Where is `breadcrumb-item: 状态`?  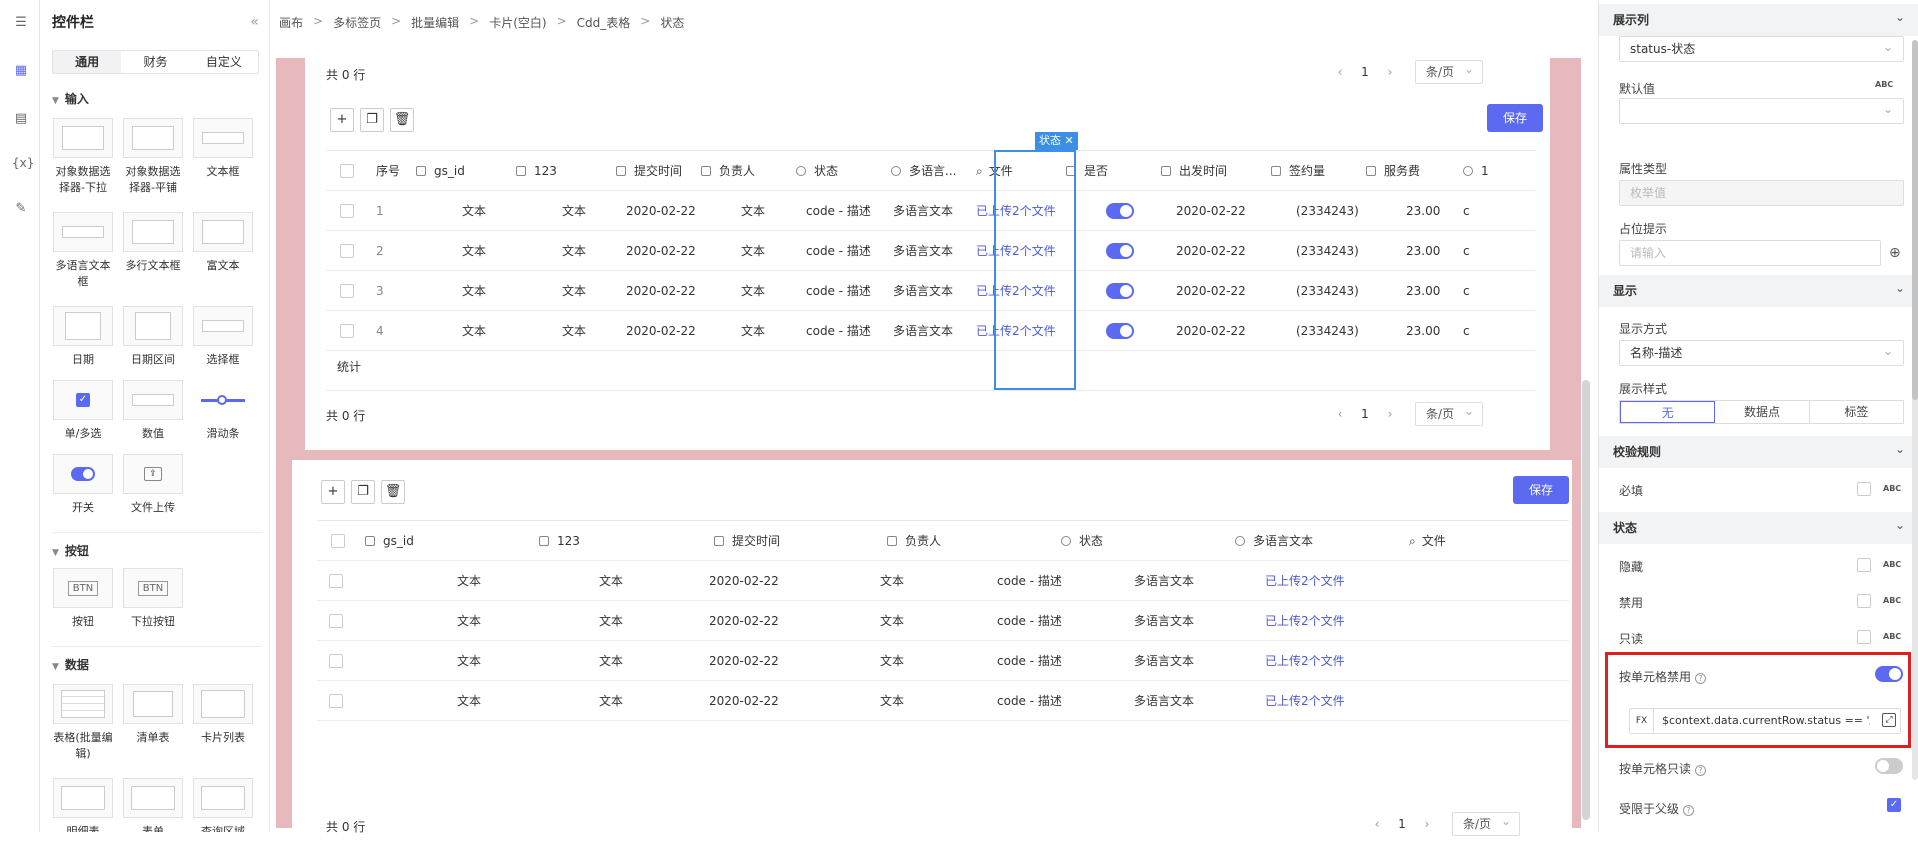
breadcrumb-item: 状态 is located at coordinates (672, 22).